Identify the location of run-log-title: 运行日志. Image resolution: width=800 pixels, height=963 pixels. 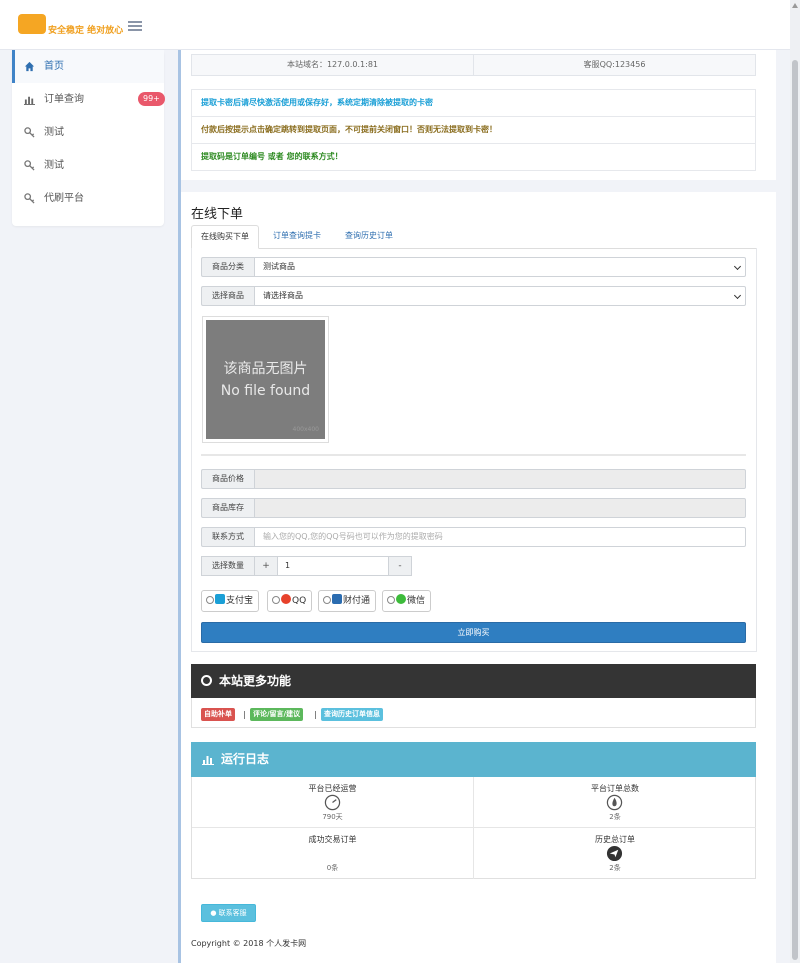
(245, 759).